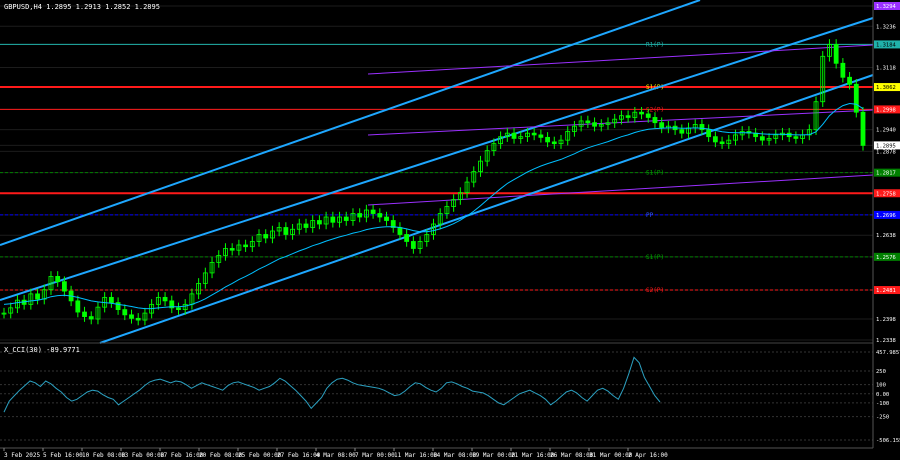 The height and width of the screenshot is (460, 900). I want to click on cci-axis-label: -506.1558, so click(888, 441).